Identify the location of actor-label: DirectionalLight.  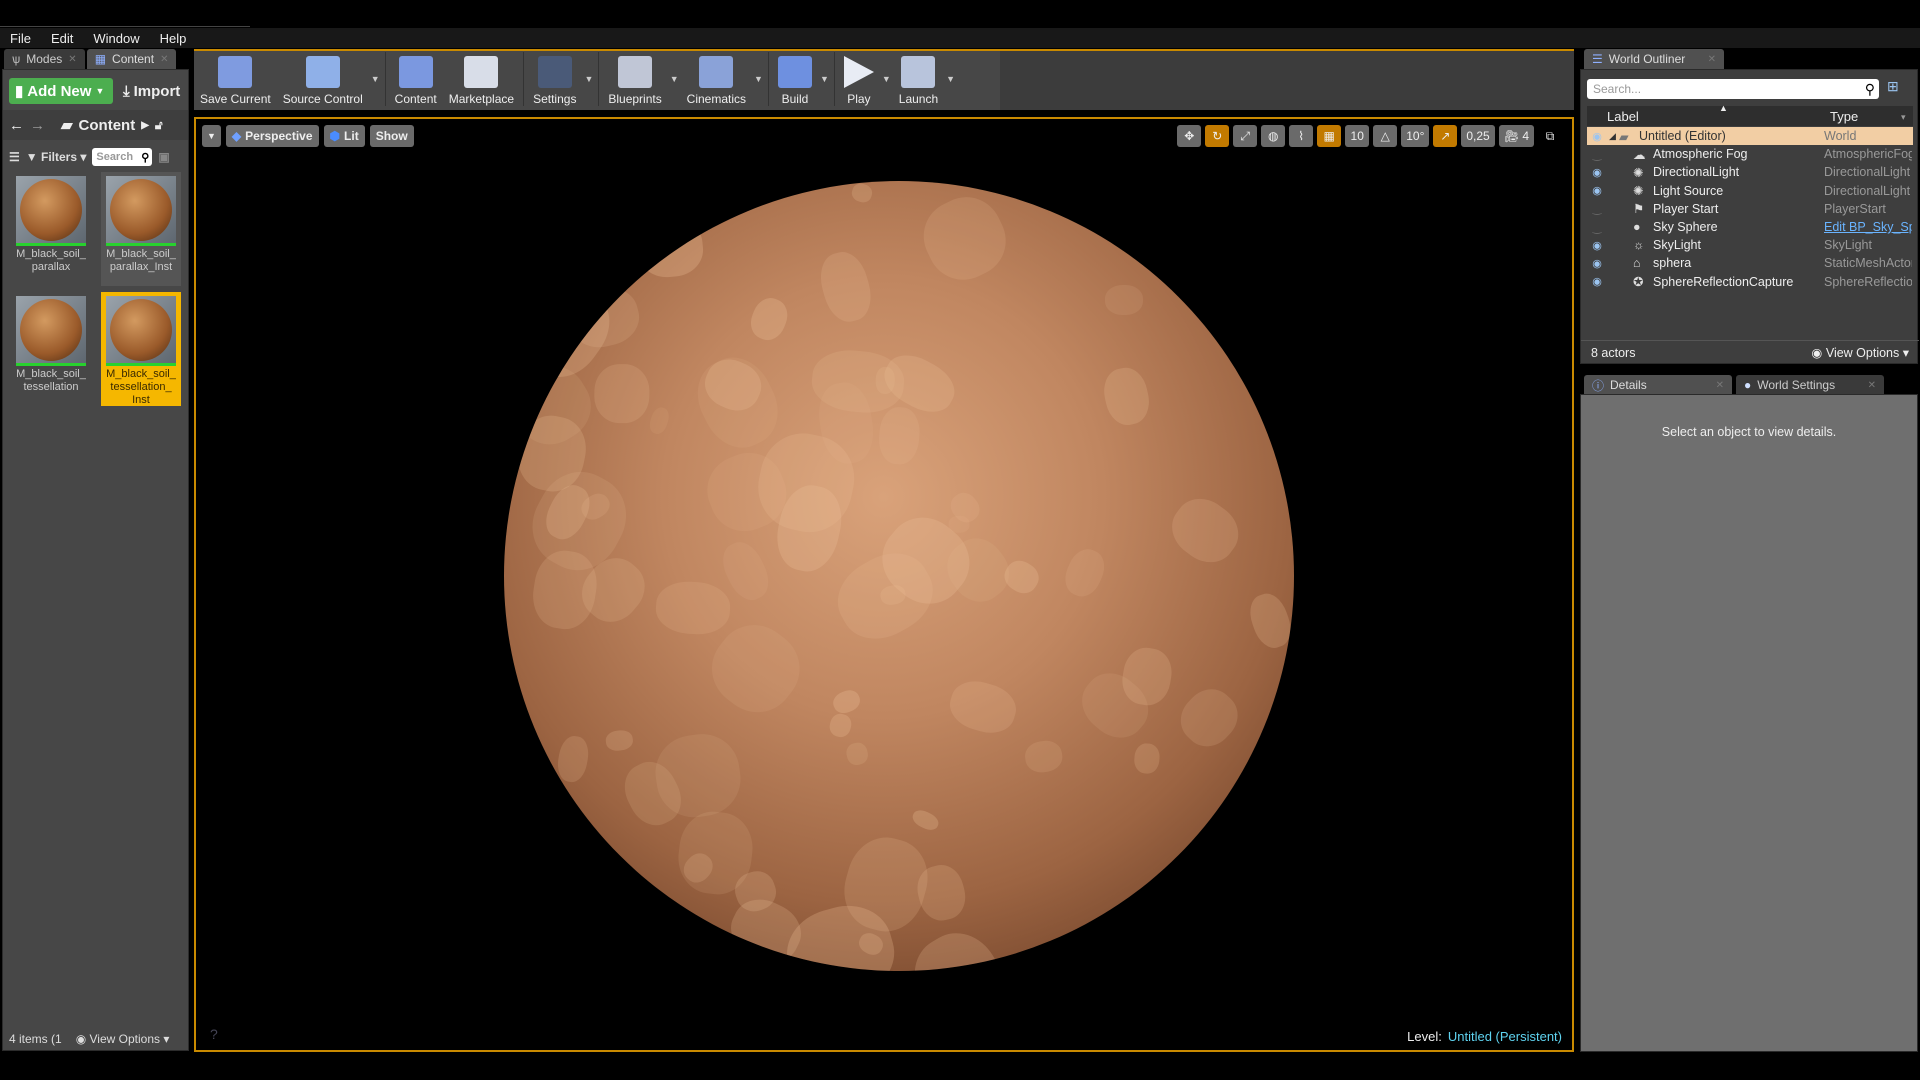
(1696, 172).